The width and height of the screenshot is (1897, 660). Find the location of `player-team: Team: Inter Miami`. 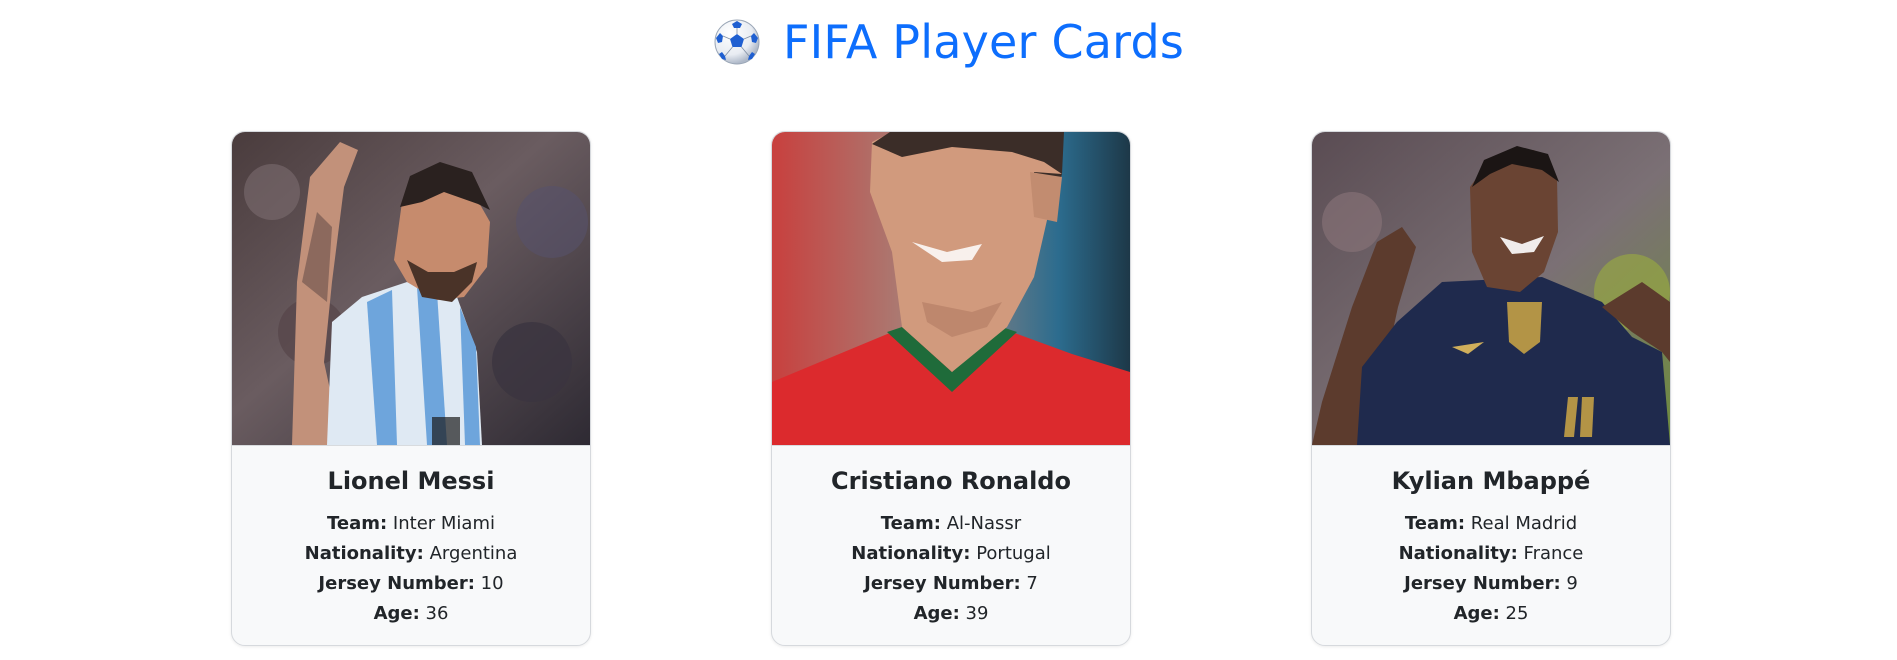

player-team: Team: Inter Miami is located at coordinates (411, 524).